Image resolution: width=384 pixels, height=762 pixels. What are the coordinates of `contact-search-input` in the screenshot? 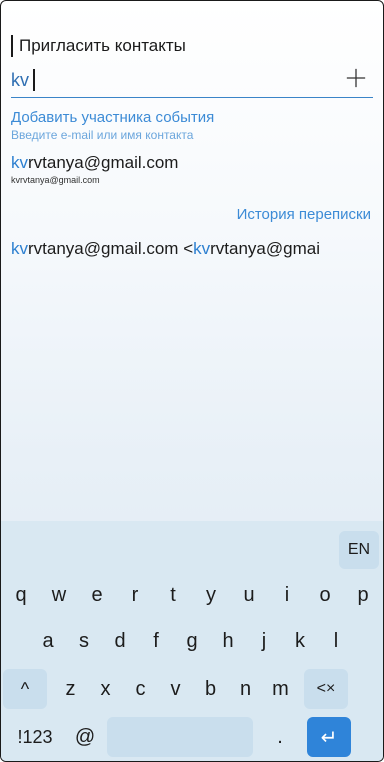 It's located at (161, 80).